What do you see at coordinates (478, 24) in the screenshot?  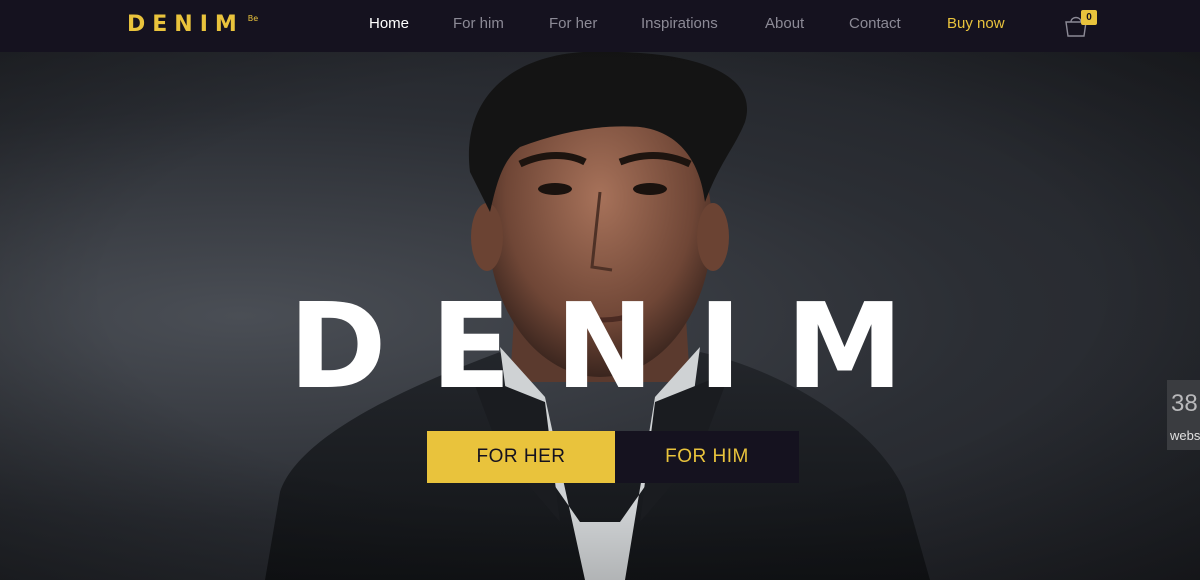 I see `nav-for-him: For him` at bounding box center [478, 24].